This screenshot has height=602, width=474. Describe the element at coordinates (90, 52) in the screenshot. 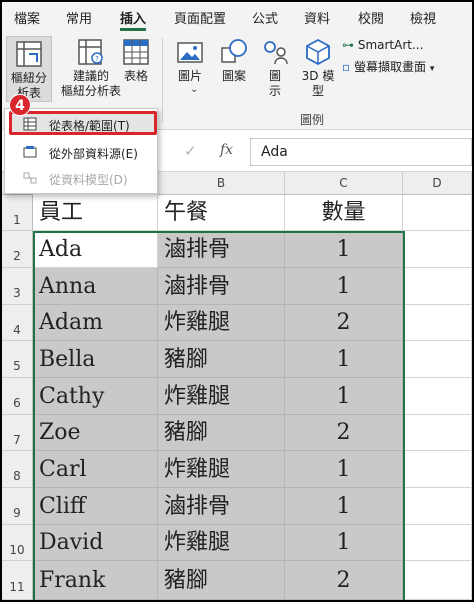

I see `recommended-pivot-icon: ?` at that location.